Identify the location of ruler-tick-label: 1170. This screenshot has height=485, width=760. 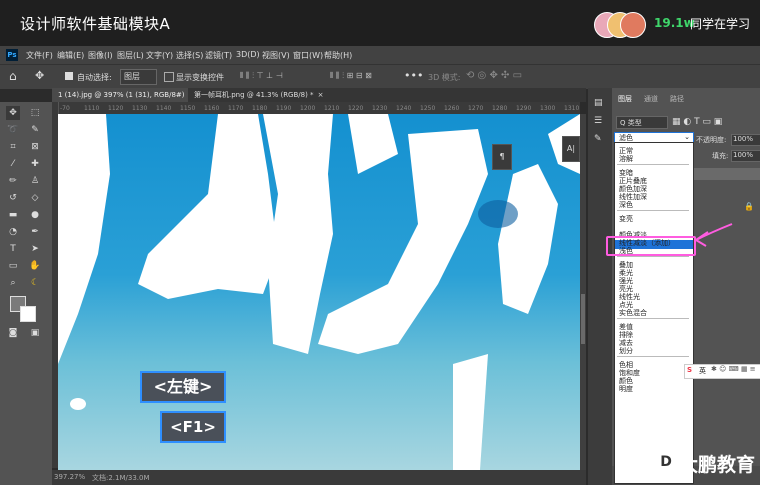
(236, 108).